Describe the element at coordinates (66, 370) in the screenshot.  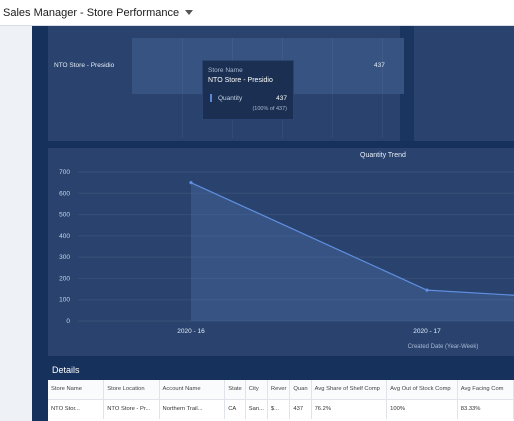
I see `details-title: Details` at that location.